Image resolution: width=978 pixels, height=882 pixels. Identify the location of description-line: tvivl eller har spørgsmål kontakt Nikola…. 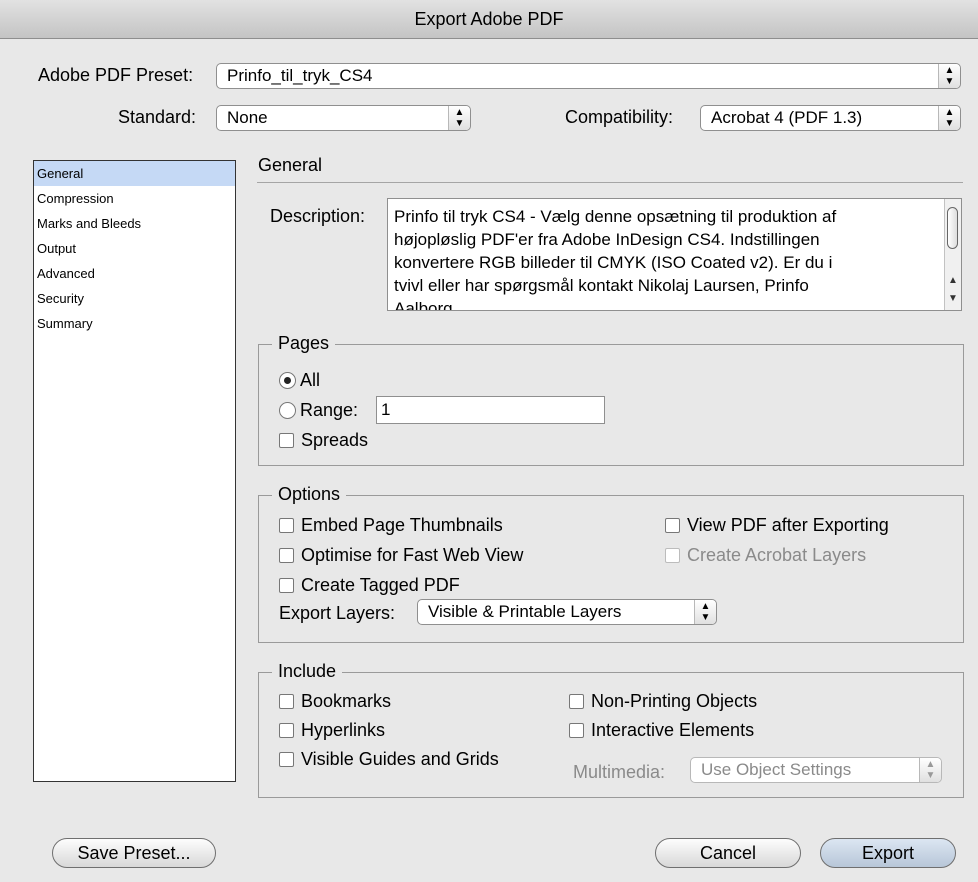
(601, 285).